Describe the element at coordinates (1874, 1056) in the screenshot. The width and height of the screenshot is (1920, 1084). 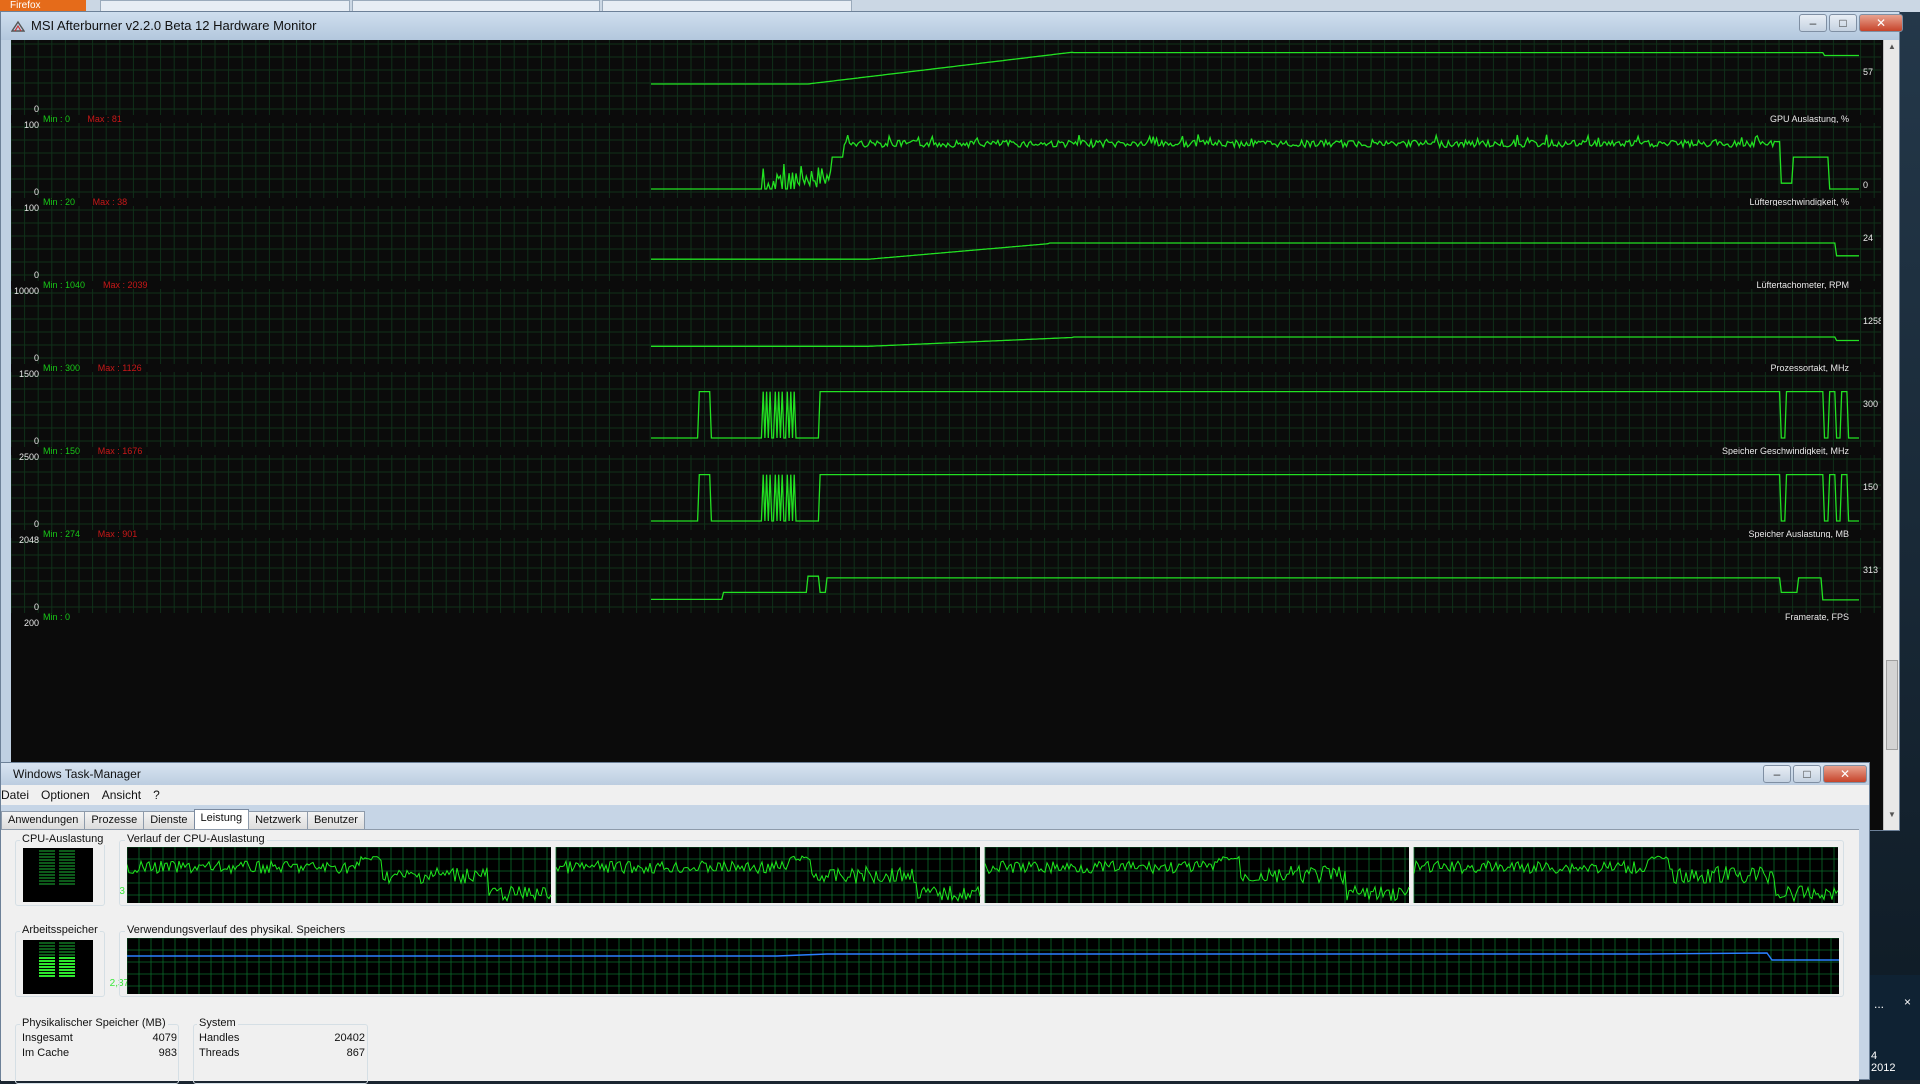
I see `clock-line: 4` at that location.